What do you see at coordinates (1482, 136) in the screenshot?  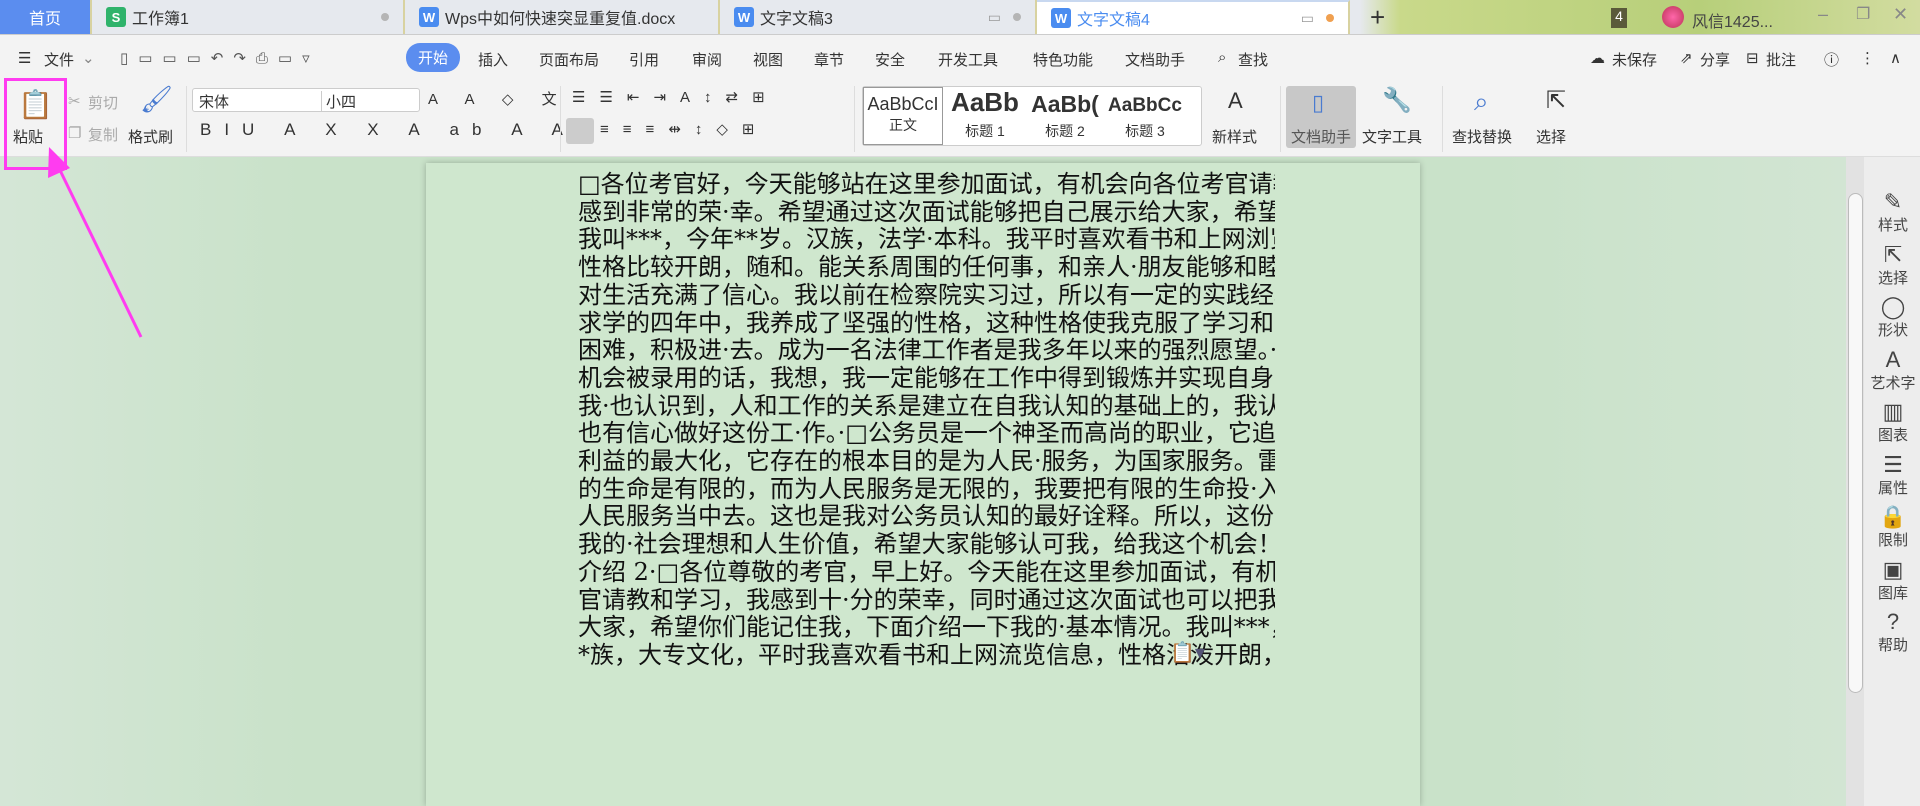 I see `find-replace-button: 查找替换` at bounding box center [1482, 136].